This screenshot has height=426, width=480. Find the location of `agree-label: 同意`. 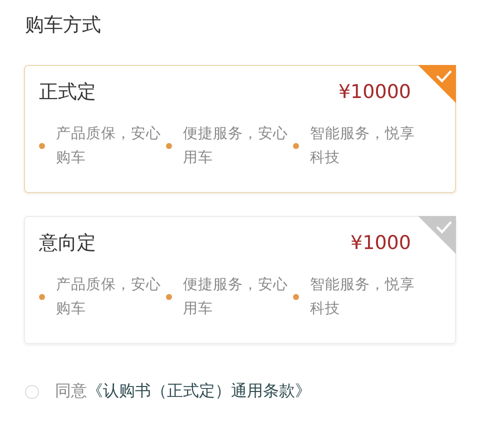

agree-label: 同意 is located at coordinates (71, 391).